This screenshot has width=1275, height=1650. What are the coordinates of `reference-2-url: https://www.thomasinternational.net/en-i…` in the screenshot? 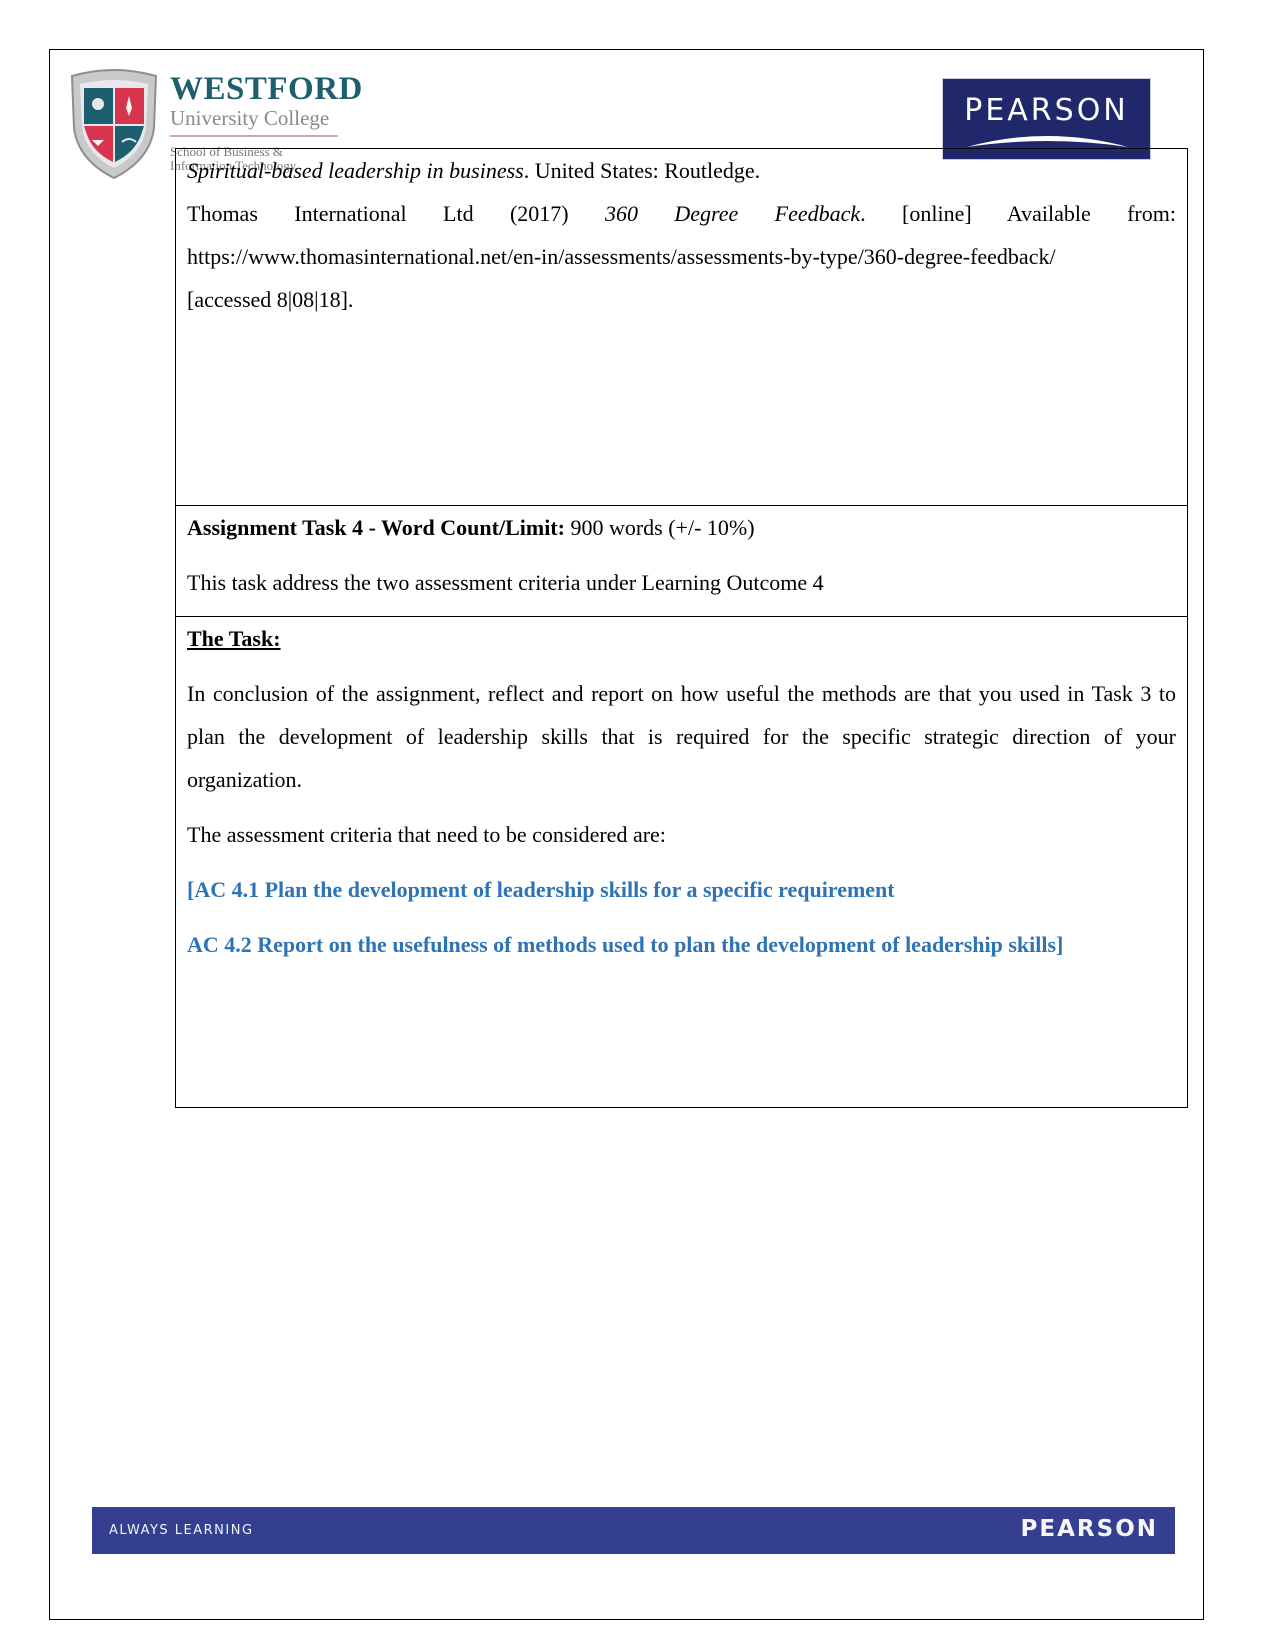 It's located at (621, 256).